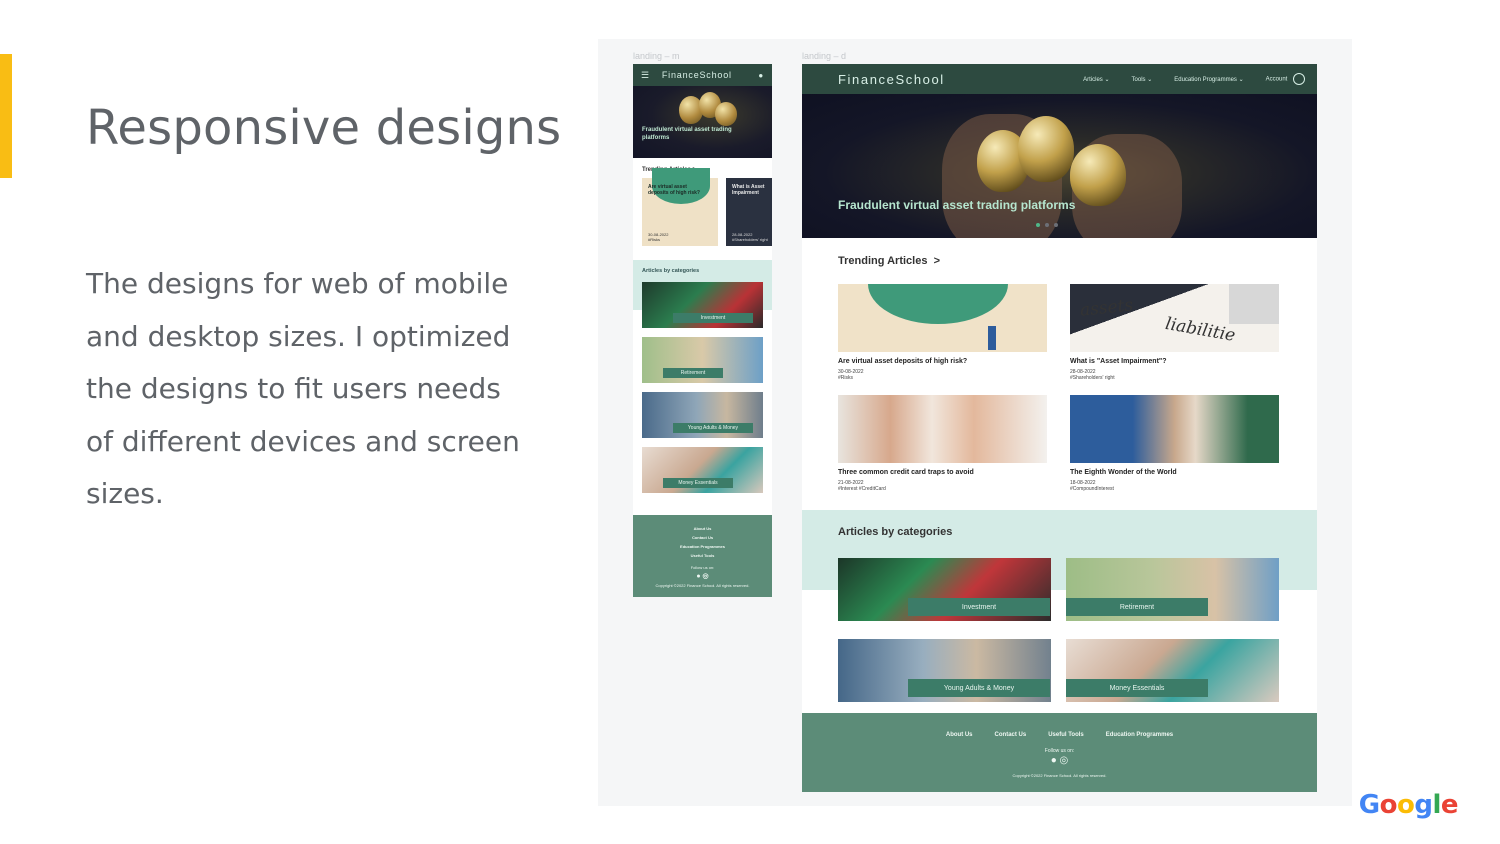  I want to click on article-title: The Eighth Wonder of the World, so click(1123, 472).